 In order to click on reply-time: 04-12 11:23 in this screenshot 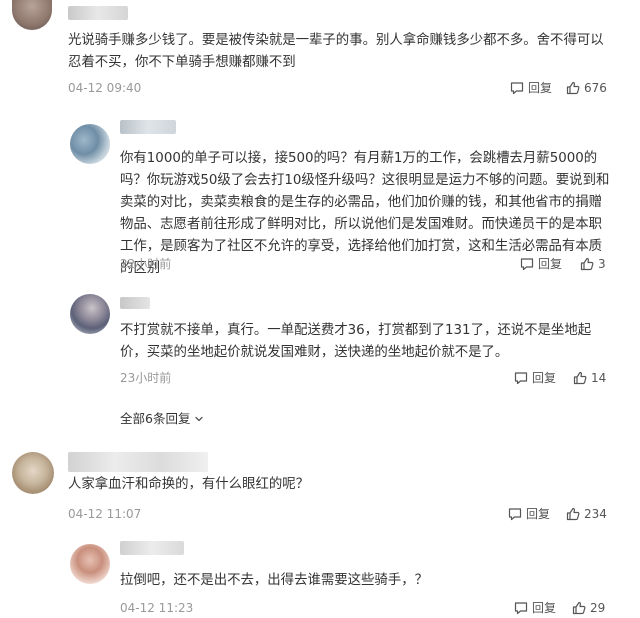, I will do `click(157, 608)`.